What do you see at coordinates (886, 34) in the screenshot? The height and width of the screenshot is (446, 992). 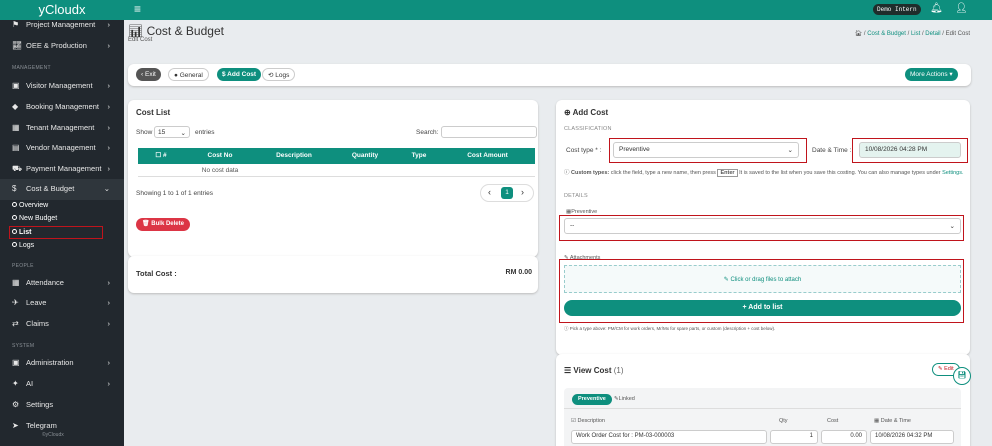 I see `crumb-cost-budget: Cost & Budget` at bounding box center [886, 34].